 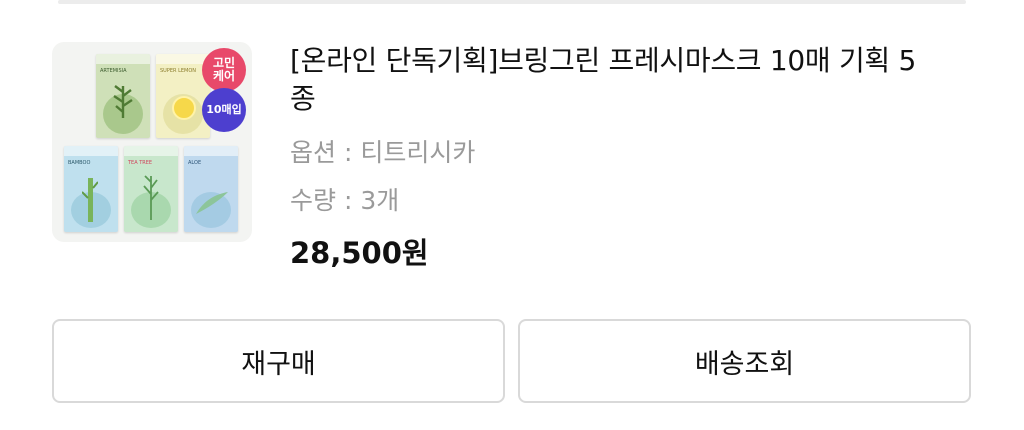 What do you see at coordinates (744, 361) in the screenshot?
I see `delivery-tracking-button: 배송조회` at bounding box center [744, 361].